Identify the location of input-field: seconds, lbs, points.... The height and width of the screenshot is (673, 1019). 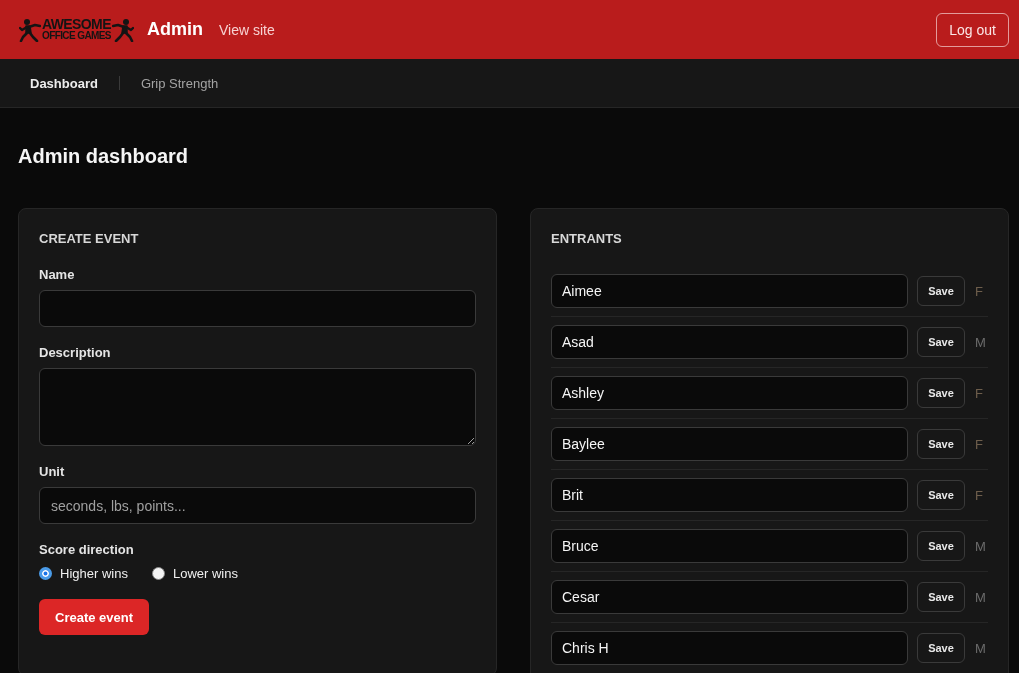
(257, 505).